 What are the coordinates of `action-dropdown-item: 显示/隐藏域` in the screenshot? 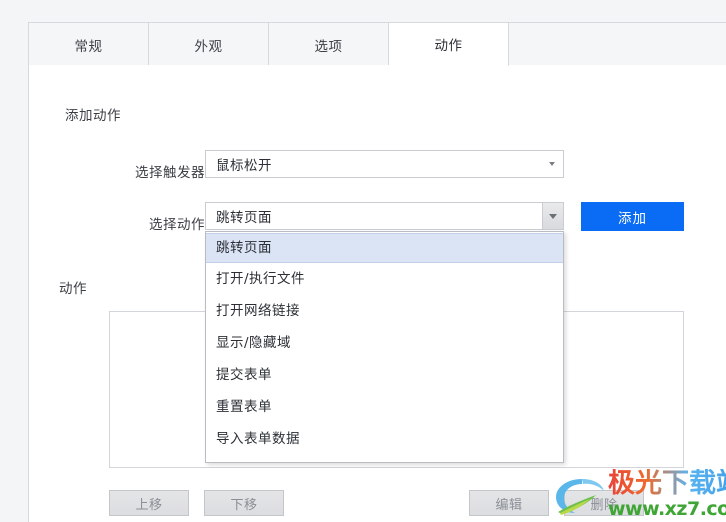 It's located at (384, 343).